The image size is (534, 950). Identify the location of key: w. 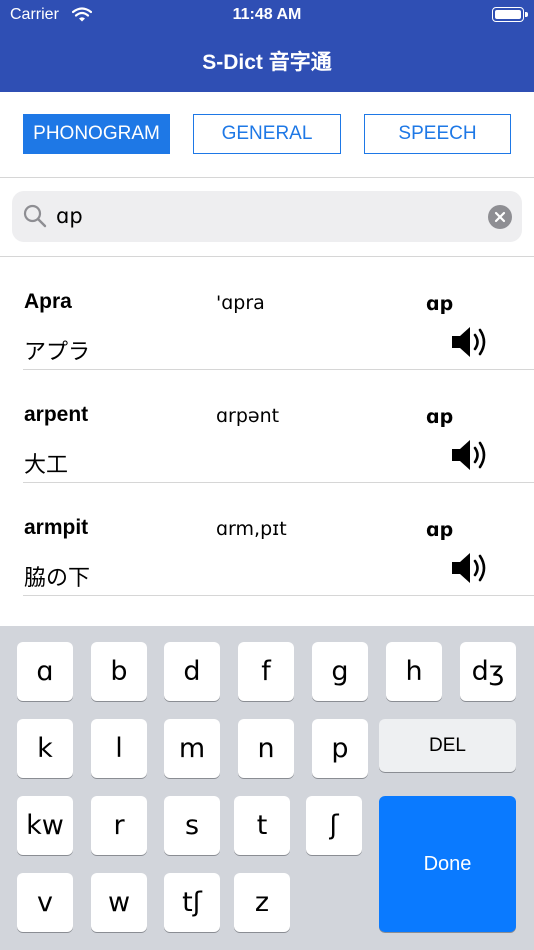
(119, 902).